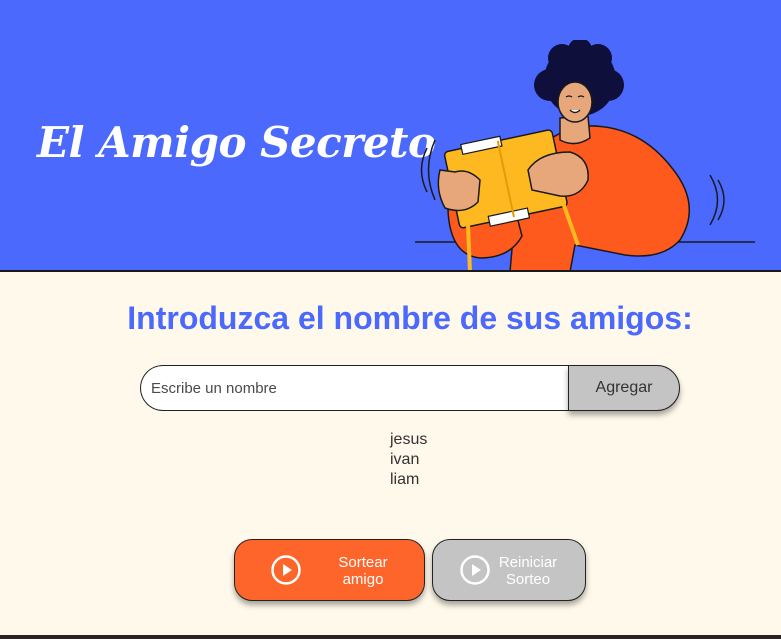 Image resolution: width=781 pixels, height=639 pixels. Describe the element at coordinates (363, 562) in the screenshot. I see `draw-label-line1: Sortear` at that location.